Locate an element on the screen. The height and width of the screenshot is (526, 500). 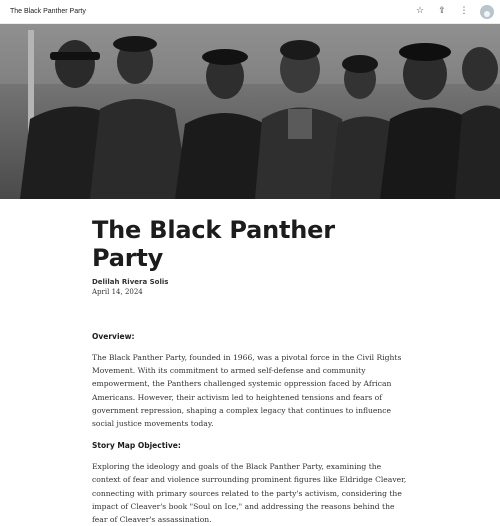
section-heading: Story Map Objective: is located at coordinates (136, 446).